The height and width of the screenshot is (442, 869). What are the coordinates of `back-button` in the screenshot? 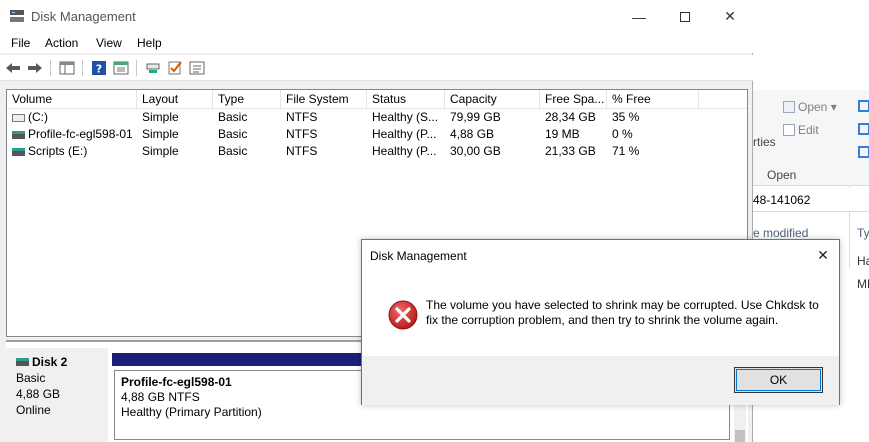 It's located at (13, 67).